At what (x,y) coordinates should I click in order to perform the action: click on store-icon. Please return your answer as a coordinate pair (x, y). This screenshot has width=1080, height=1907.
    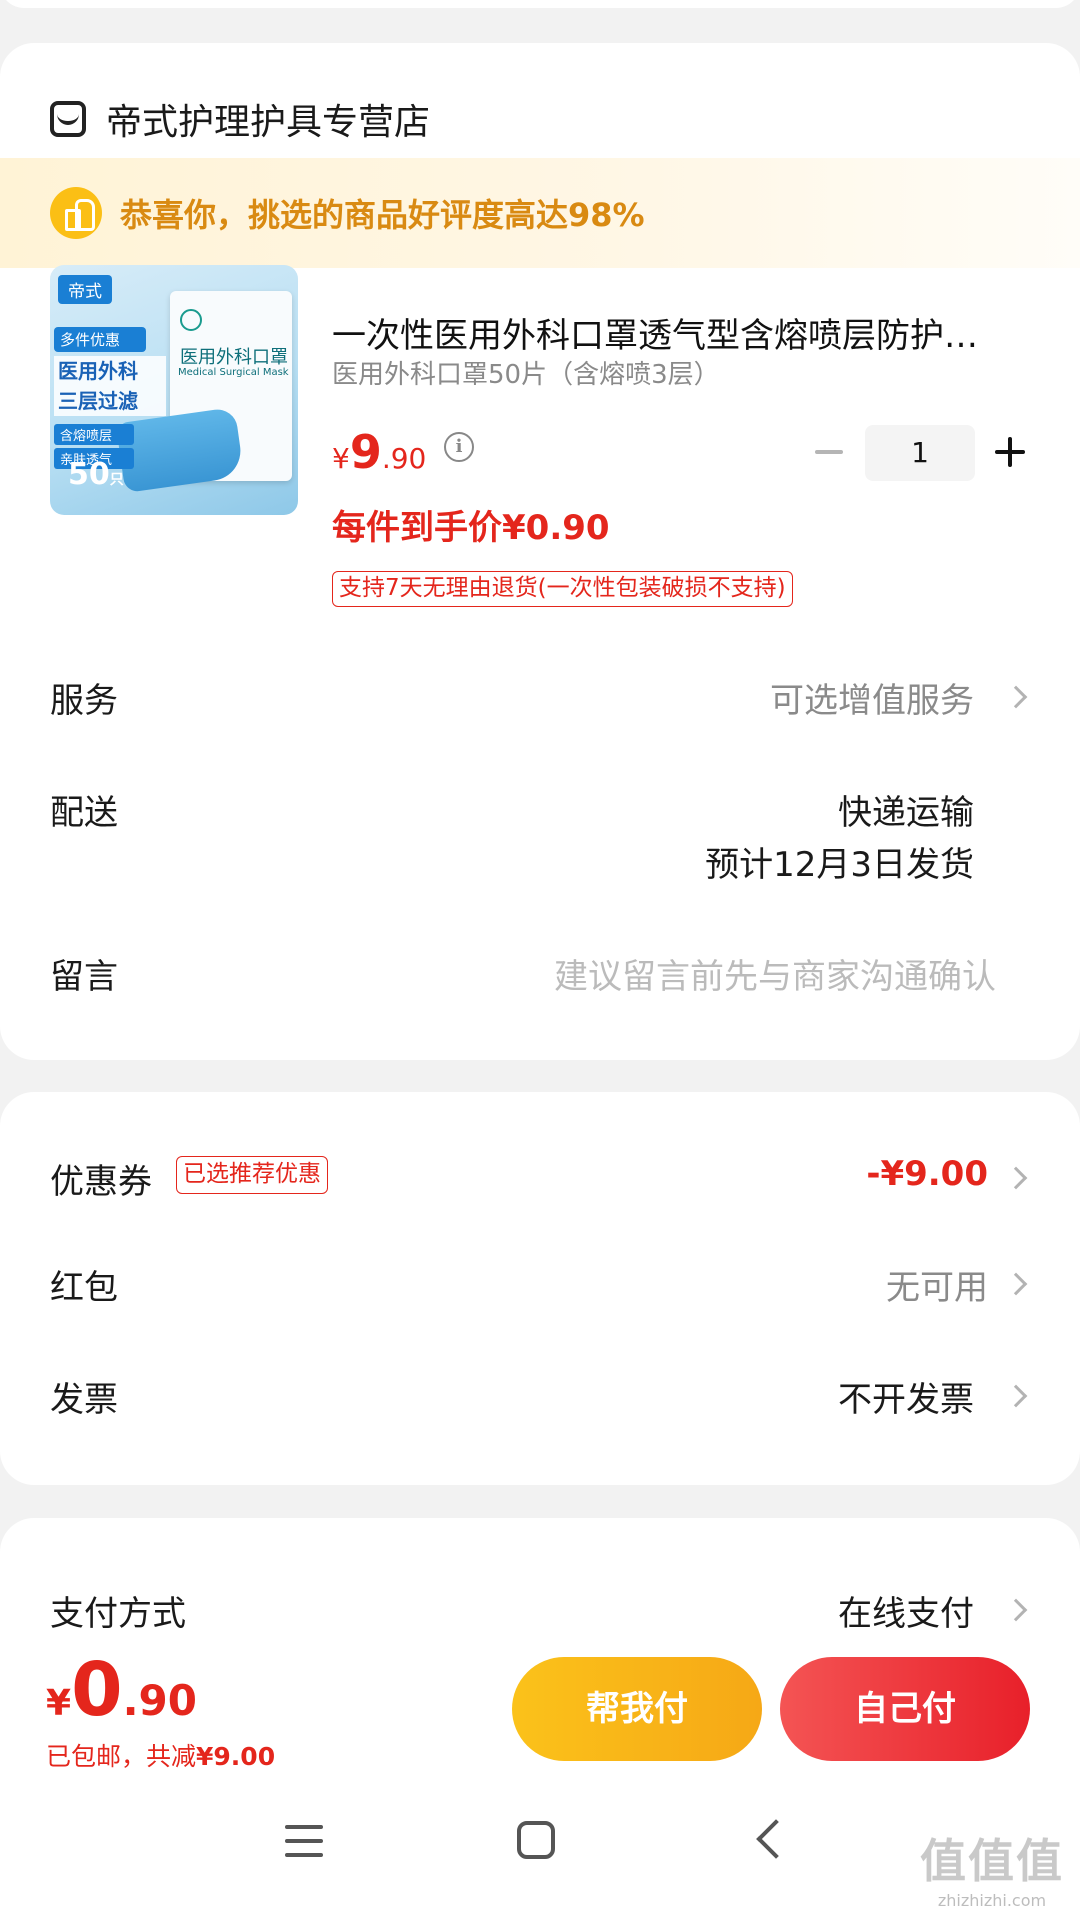
    Looking at the image, I should click on (68, 119).